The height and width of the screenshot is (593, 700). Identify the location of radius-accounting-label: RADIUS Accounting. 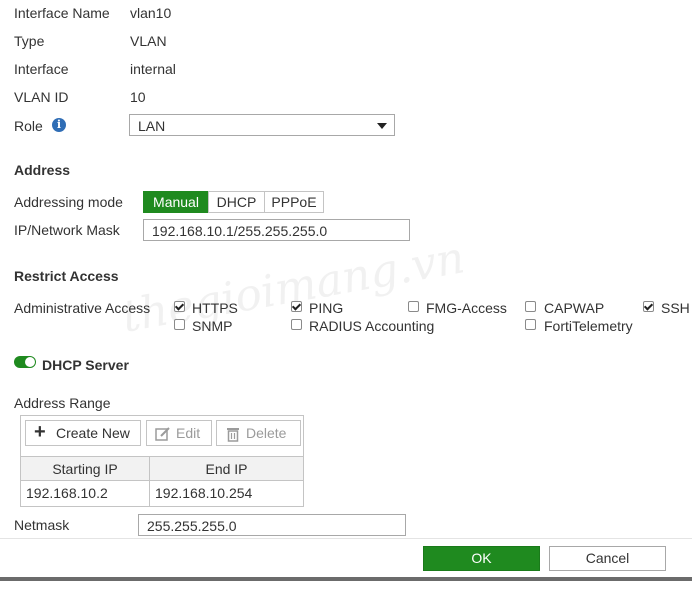
(372, 326).